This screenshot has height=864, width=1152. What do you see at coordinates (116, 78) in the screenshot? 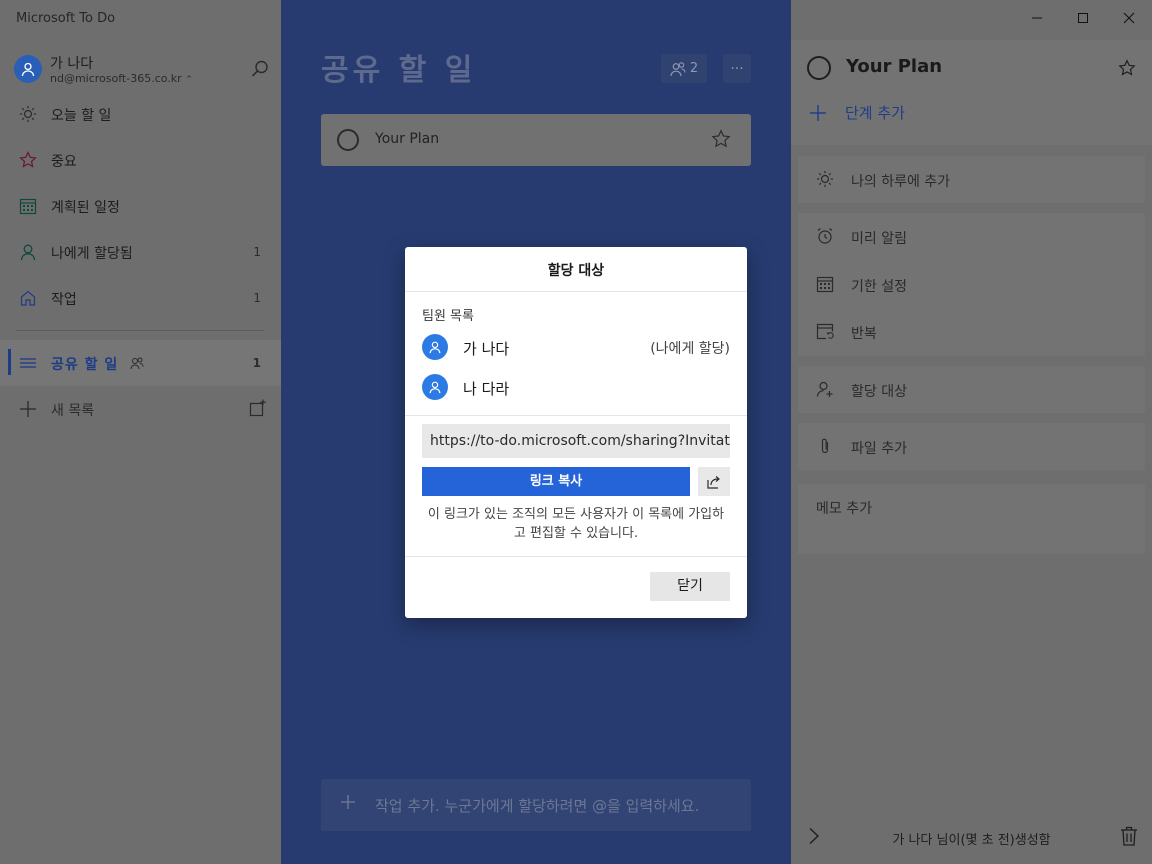
I see `user-email-text: nd@microsoft-365.co.kr` at bounding box center [116, 78].